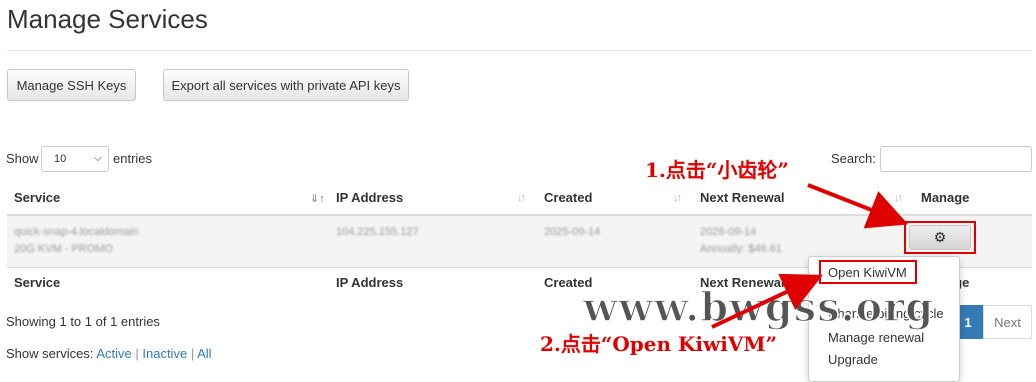 The width and height of the screenshot is (1036, 382). What do you see at coordinates (810, 256) in the screenshot?
I see `annotation-arrows` at bounding box center [810, 256].